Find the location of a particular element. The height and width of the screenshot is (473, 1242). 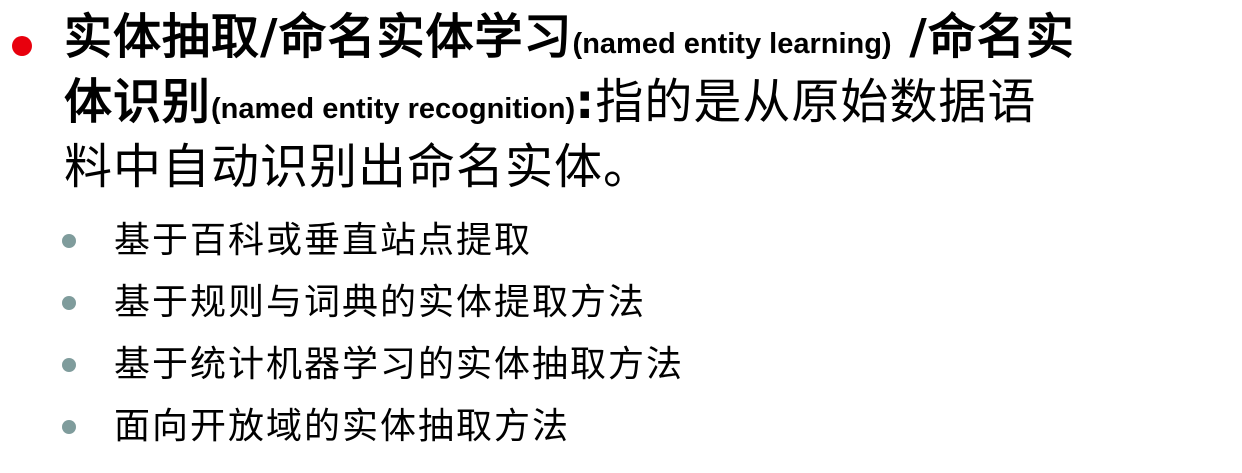

term-cn-2b: 体识别 is located at coordinates (138, 102).